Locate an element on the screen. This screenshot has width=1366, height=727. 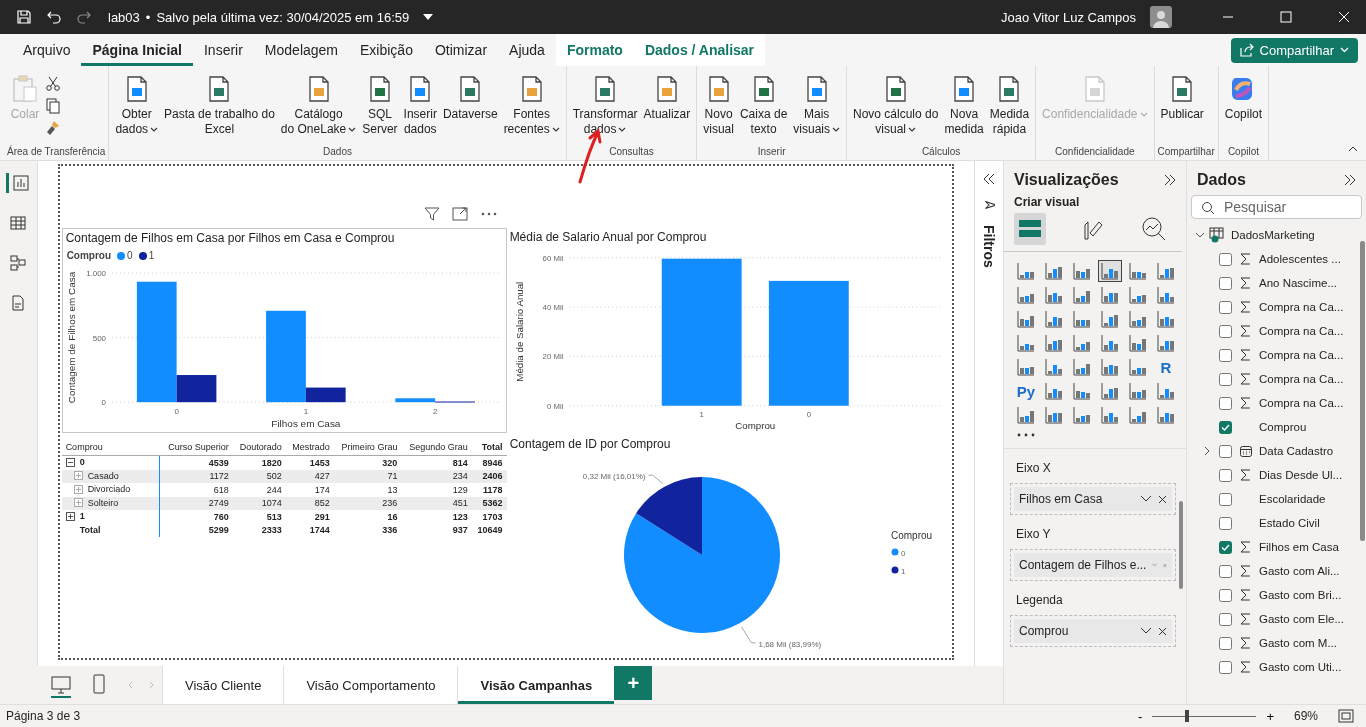
menu-tab: Inserir is located at coordinates (223, 50).